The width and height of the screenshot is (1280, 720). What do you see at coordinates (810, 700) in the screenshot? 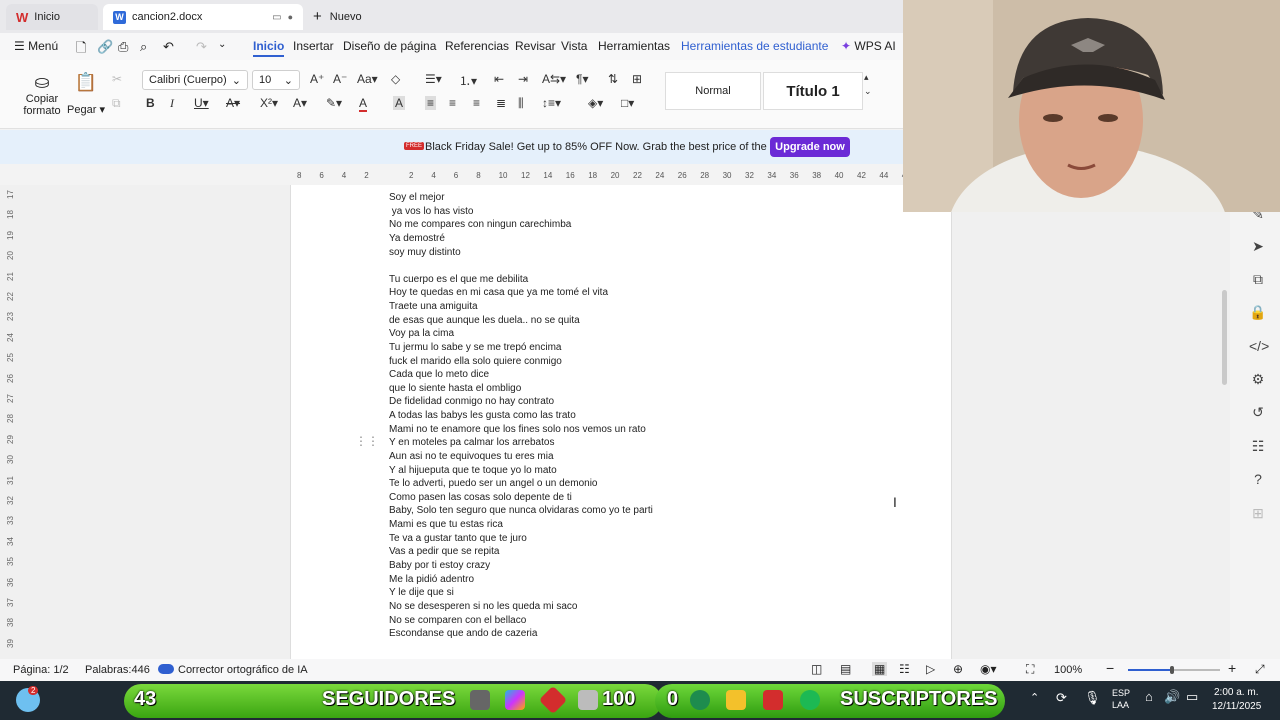
I see `spotify-icon` at bounding box center [810, 700].